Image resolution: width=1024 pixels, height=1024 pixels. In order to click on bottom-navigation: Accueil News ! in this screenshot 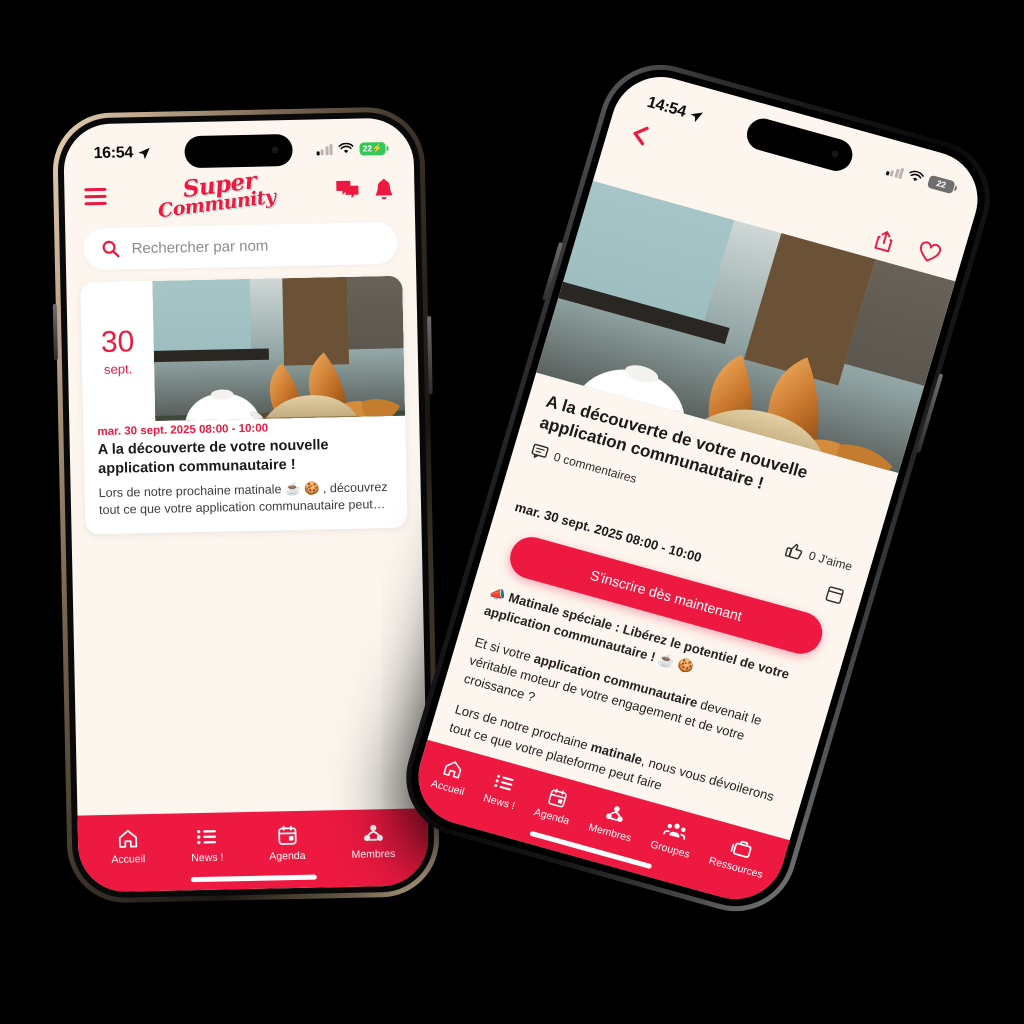, I will do `click(253, 850)`.